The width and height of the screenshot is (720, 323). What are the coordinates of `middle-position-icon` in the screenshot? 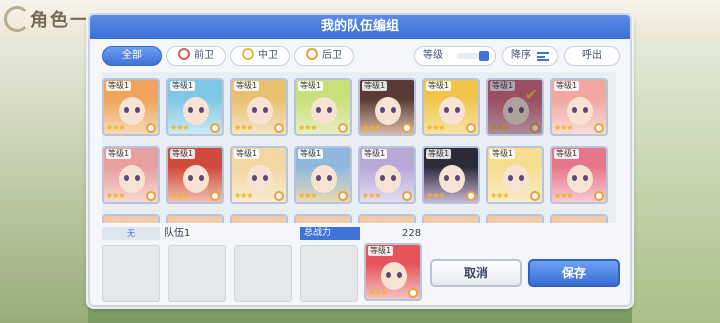 It's located at (248, 54).